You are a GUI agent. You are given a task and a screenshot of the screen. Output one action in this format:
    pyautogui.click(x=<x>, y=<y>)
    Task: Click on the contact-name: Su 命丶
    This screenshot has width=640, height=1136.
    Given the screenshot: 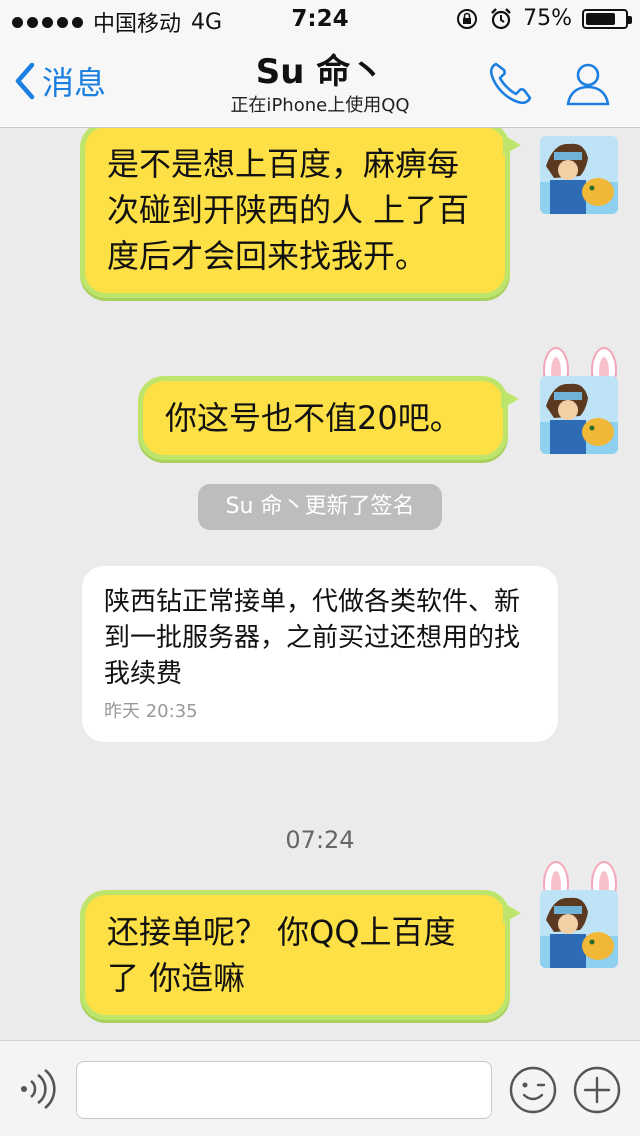 What is the action you would take?
    pyautogui.click(x=320, y=72)
    